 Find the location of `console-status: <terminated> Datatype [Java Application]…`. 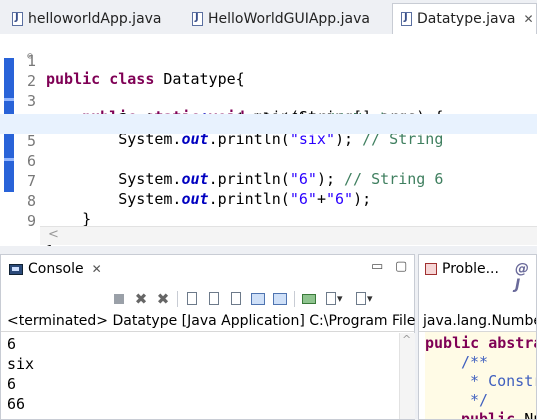

console-status: <terminated> Datatype [Java Application]… is located at coordinates (211, 321).